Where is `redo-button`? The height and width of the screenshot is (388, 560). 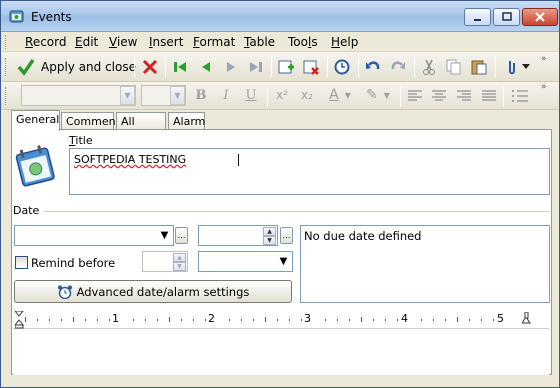
redo-button is located at coordinates (398, 67).